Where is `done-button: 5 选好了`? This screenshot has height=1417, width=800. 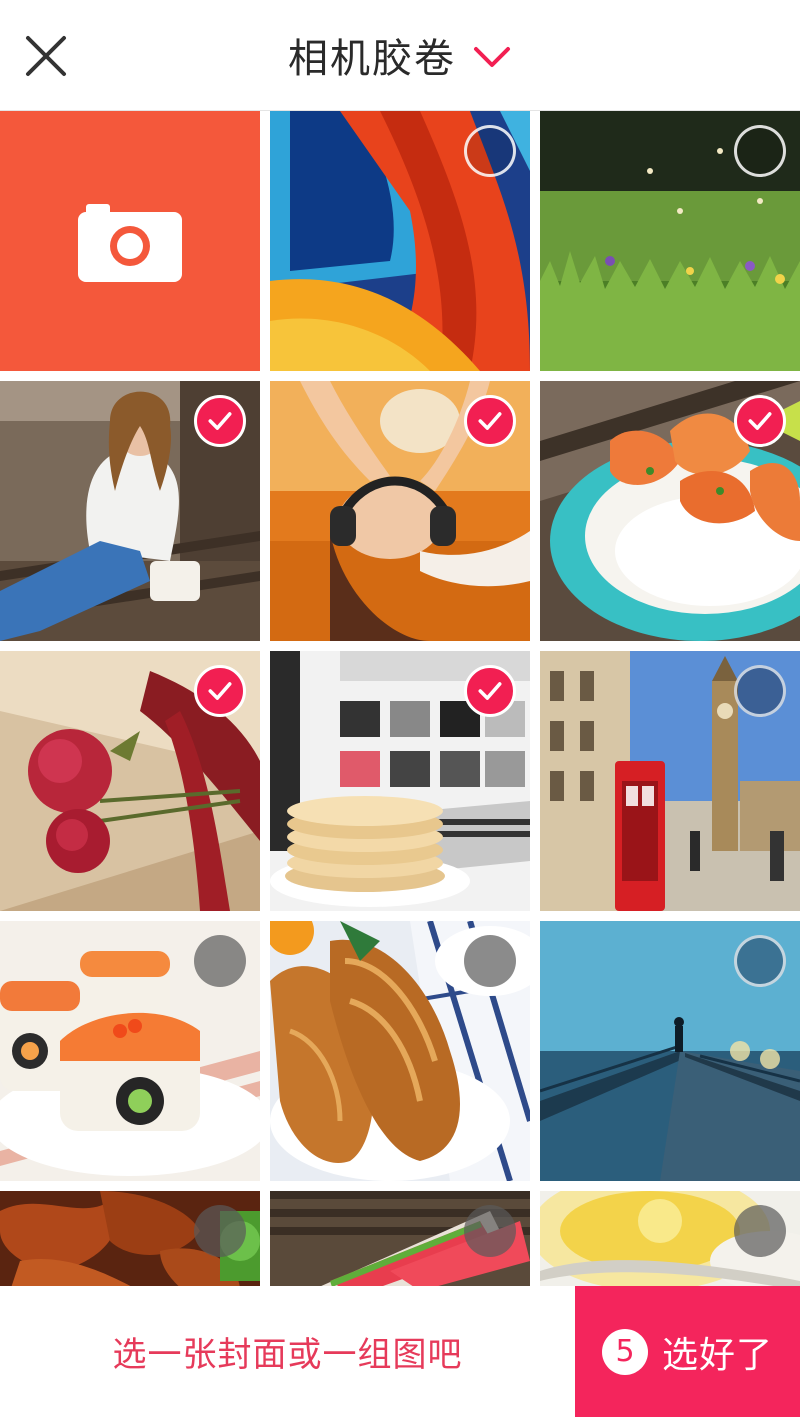 done-button: 5 选好了 is located at coordinates (687, 1351).